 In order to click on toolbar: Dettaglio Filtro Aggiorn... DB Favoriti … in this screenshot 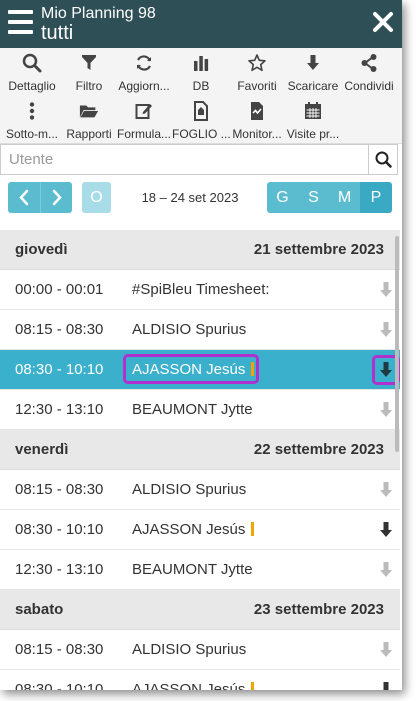, I will do `click(201, 96)`.